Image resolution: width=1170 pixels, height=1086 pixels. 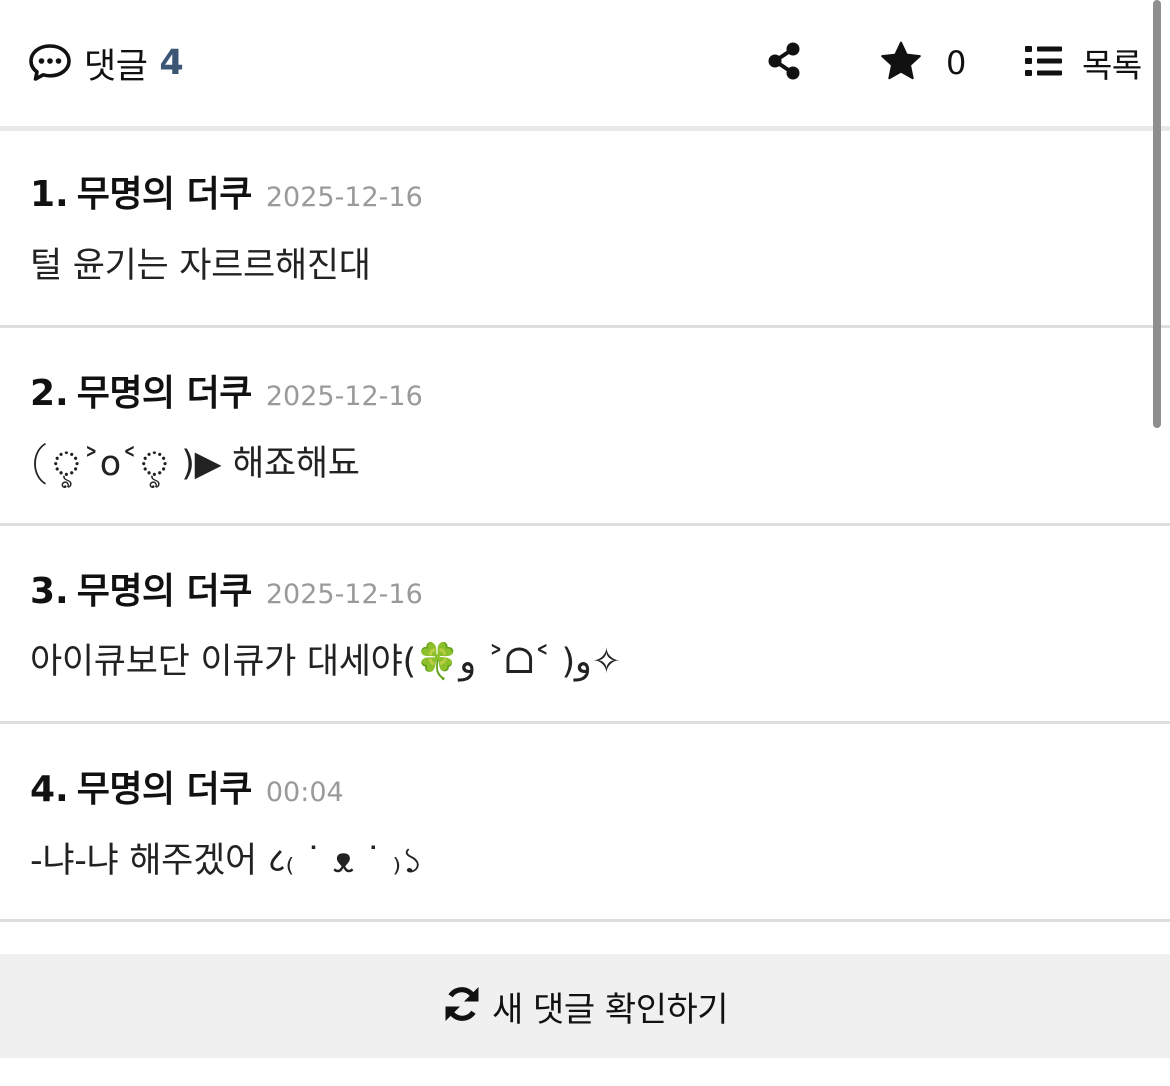 What do you see at coordinates (610, 1009) in the screenshot?
I see `refresh-label: 새 댓글 확인하기` at bounding box center [610, 1009].